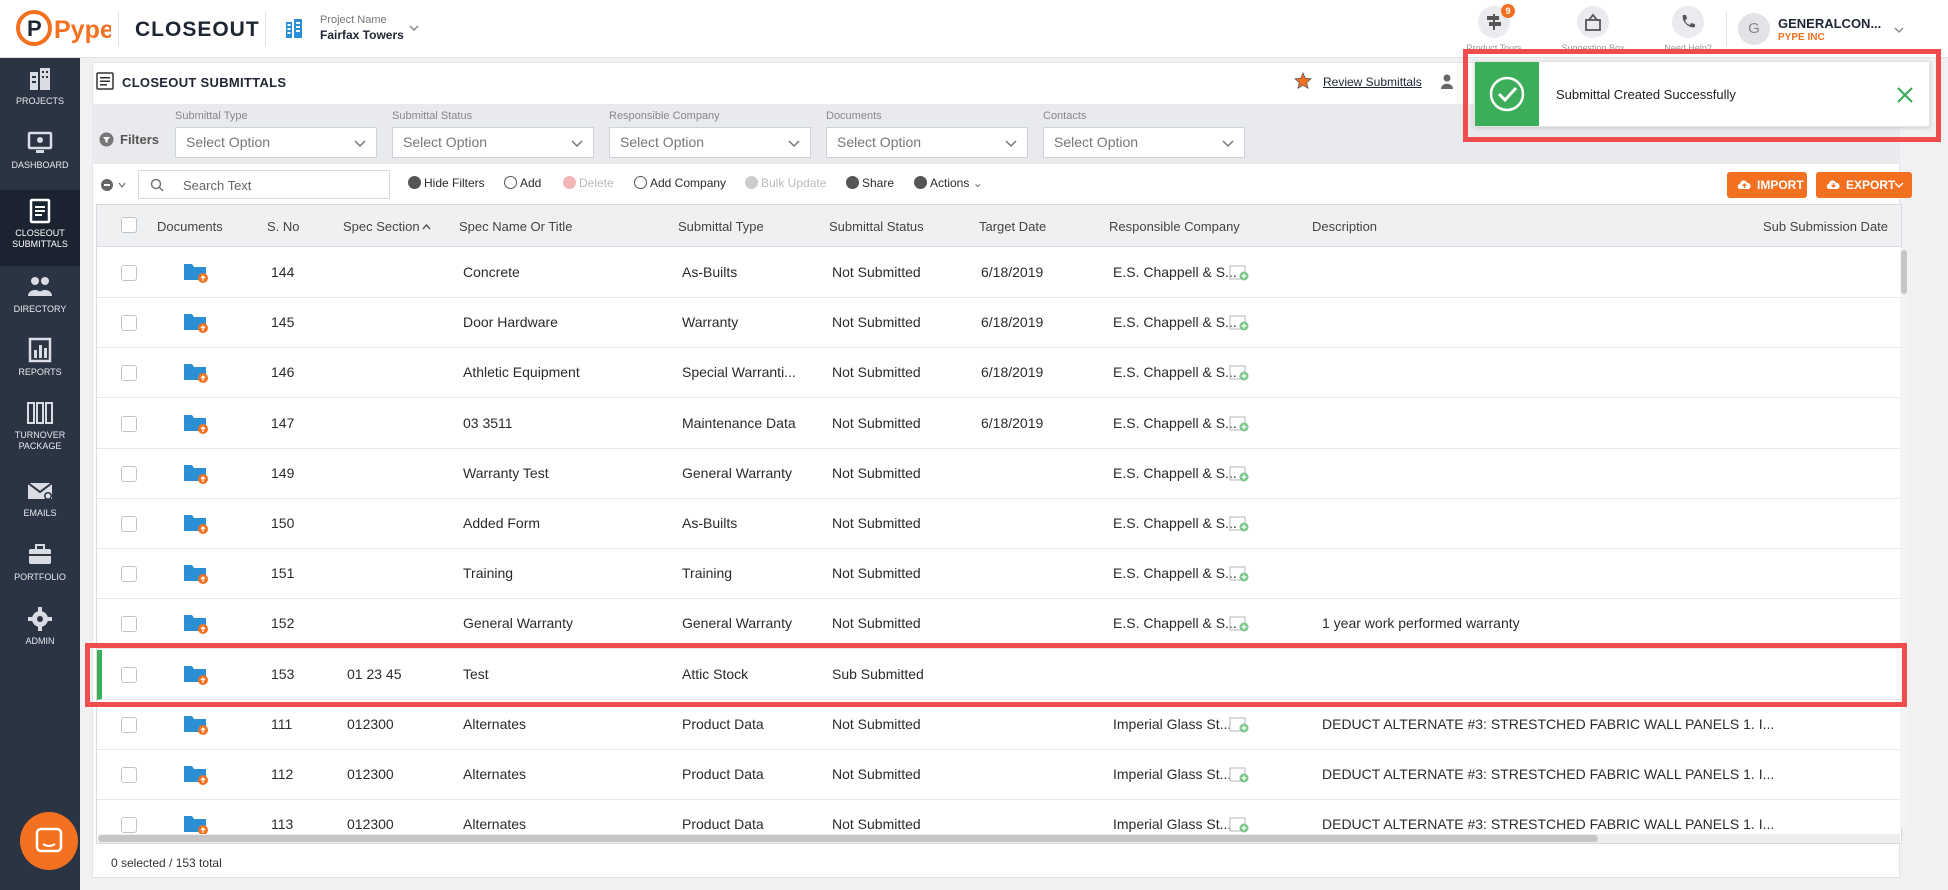  I want to click on sidebar-item-closeout-submittals: CLOSEOUT SUBMITTALS, so click(40, 228).